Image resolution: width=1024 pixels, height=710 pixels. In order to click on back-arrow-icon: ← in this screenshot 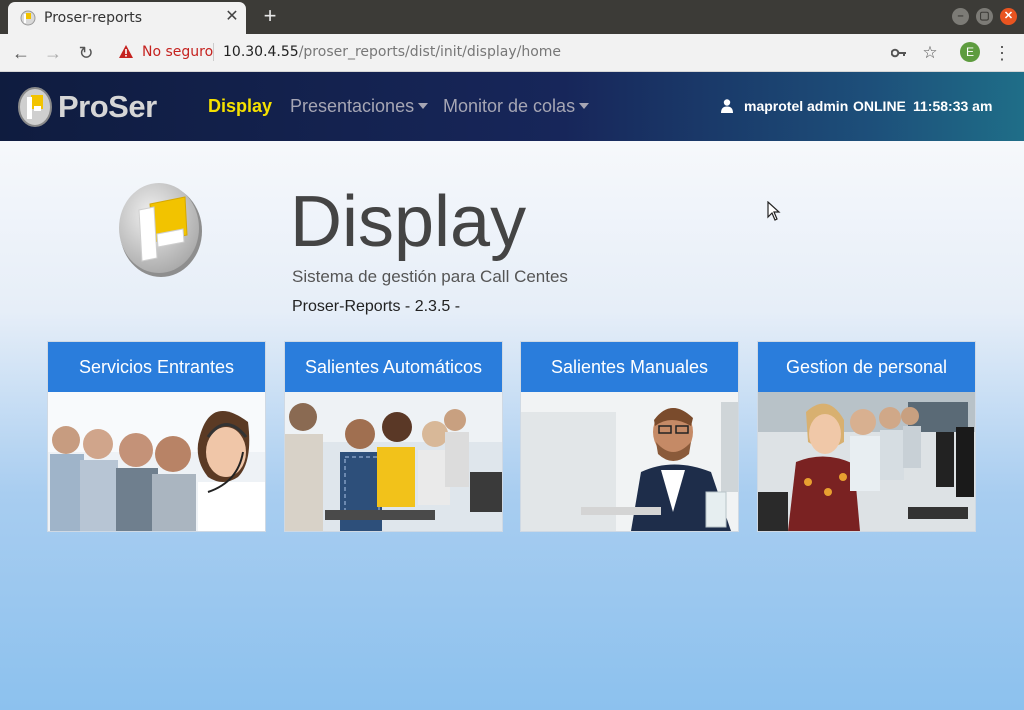, I will do `click(21, 53)`.